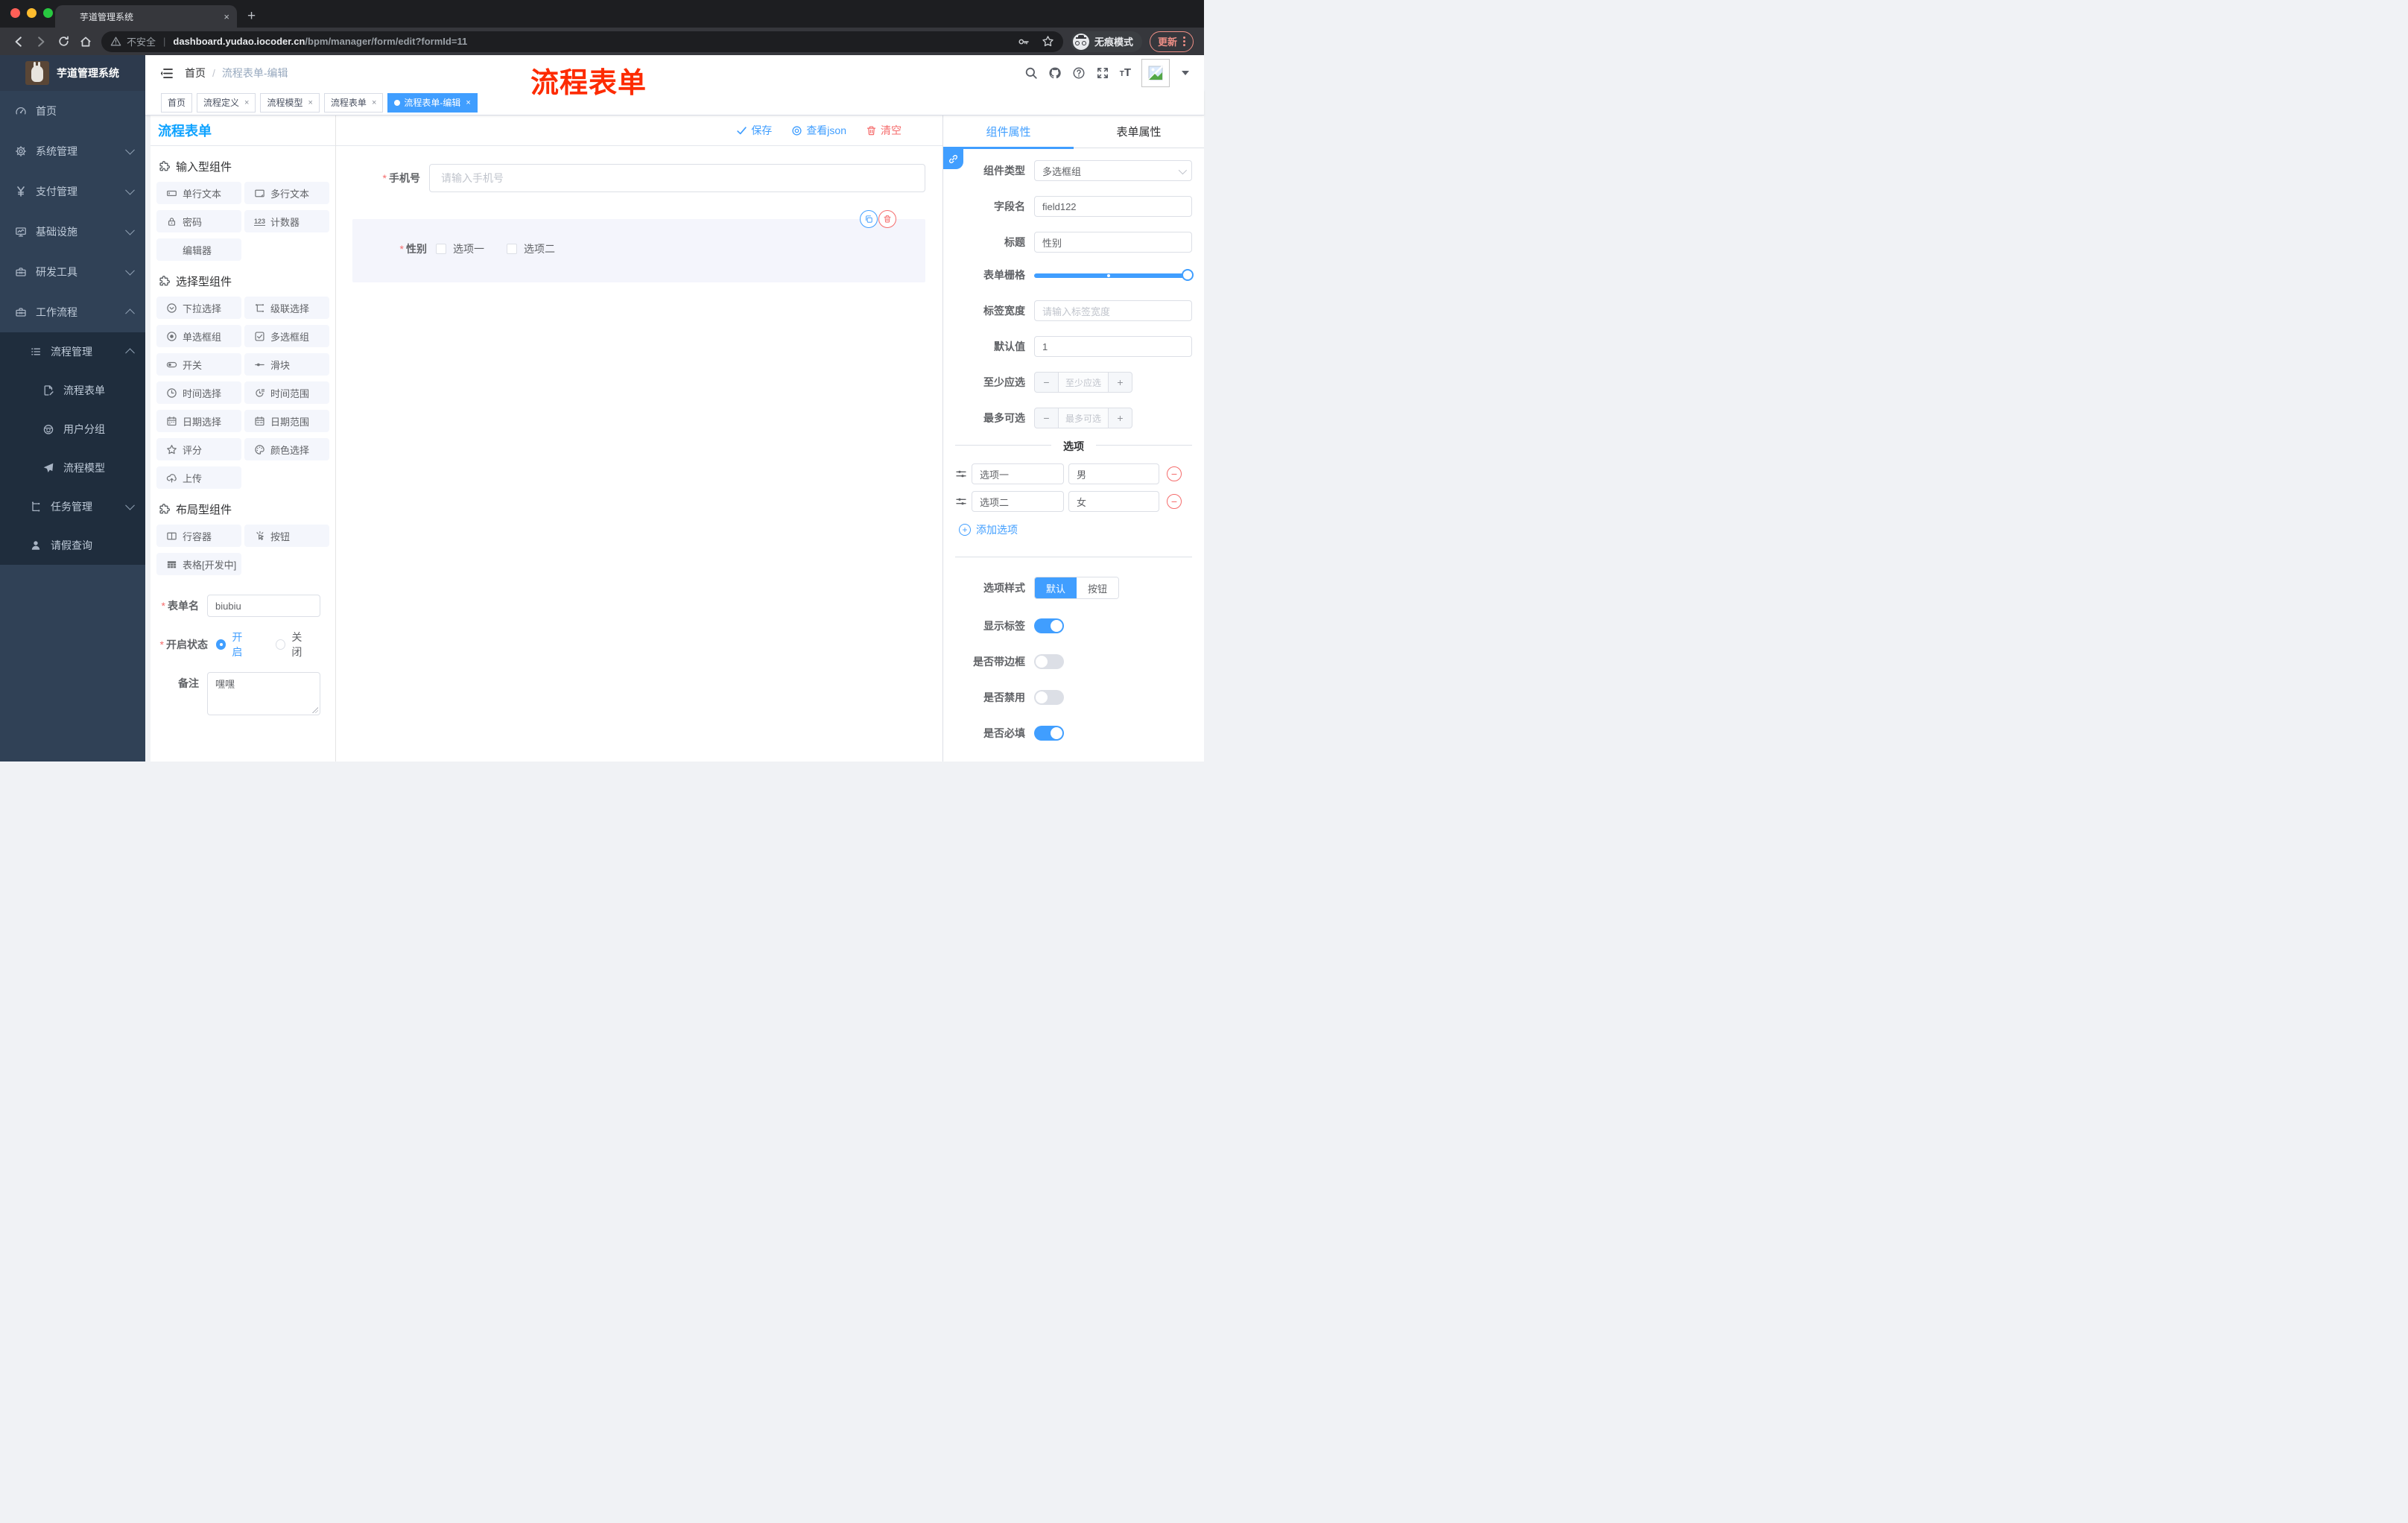  Describe the element at coordinates (286, 449) in the screenshot. I see `palette-item-color-picker: 颜色选择` at that location.